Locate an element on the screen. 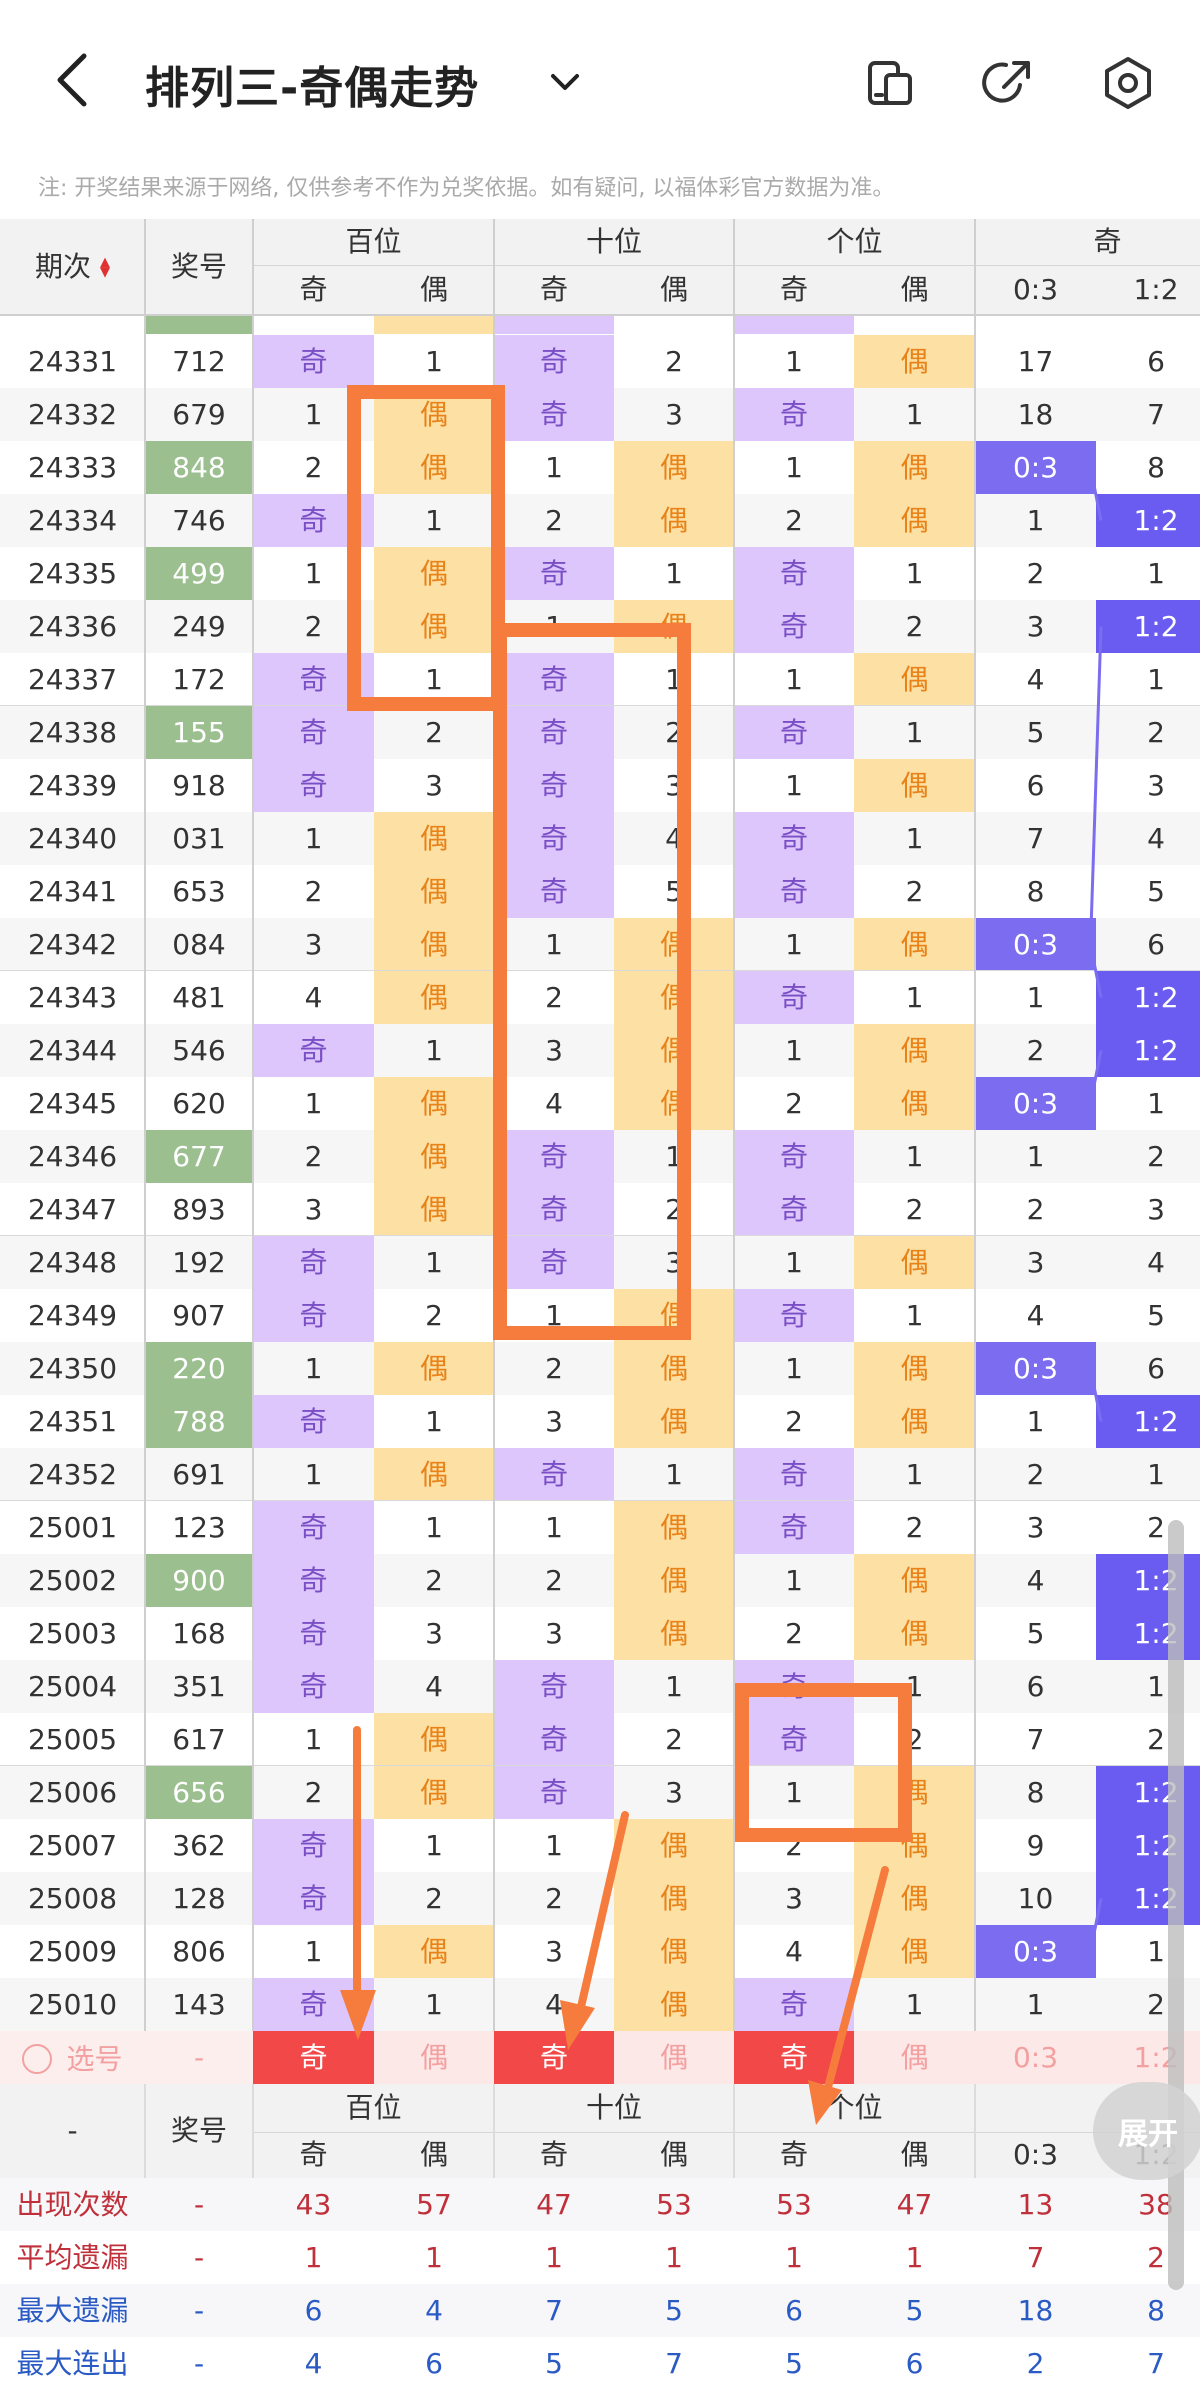 The height and width of the screenshot is (2385, 1200). footer-sub-header: 0:3 is located at coordinates (1035, 2155).